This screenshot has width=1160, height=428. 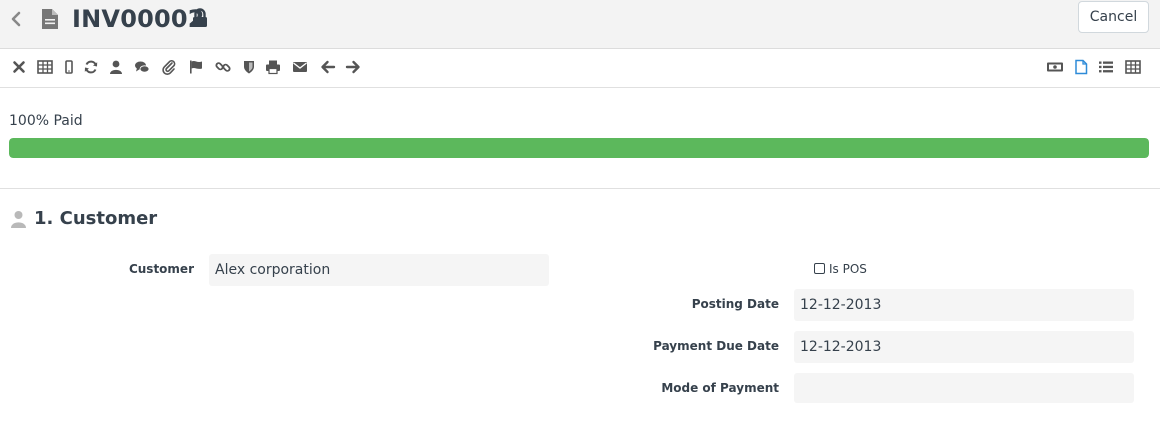 What do you see at coordinates (819, 268) in the screenshot?
I see `is-pos-checkbox` at bounding box center [819, 268].